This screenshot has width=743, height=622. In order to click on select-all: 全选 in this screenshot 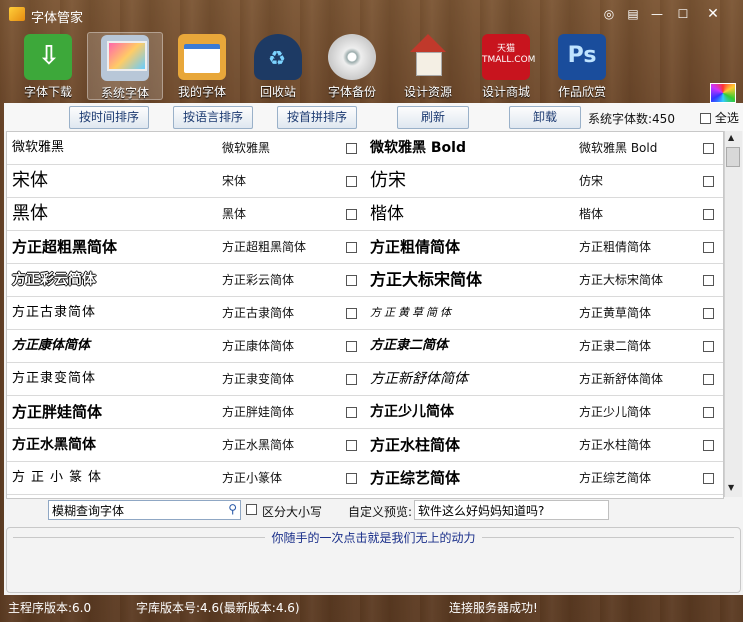, I will do `click(719, 117)`.